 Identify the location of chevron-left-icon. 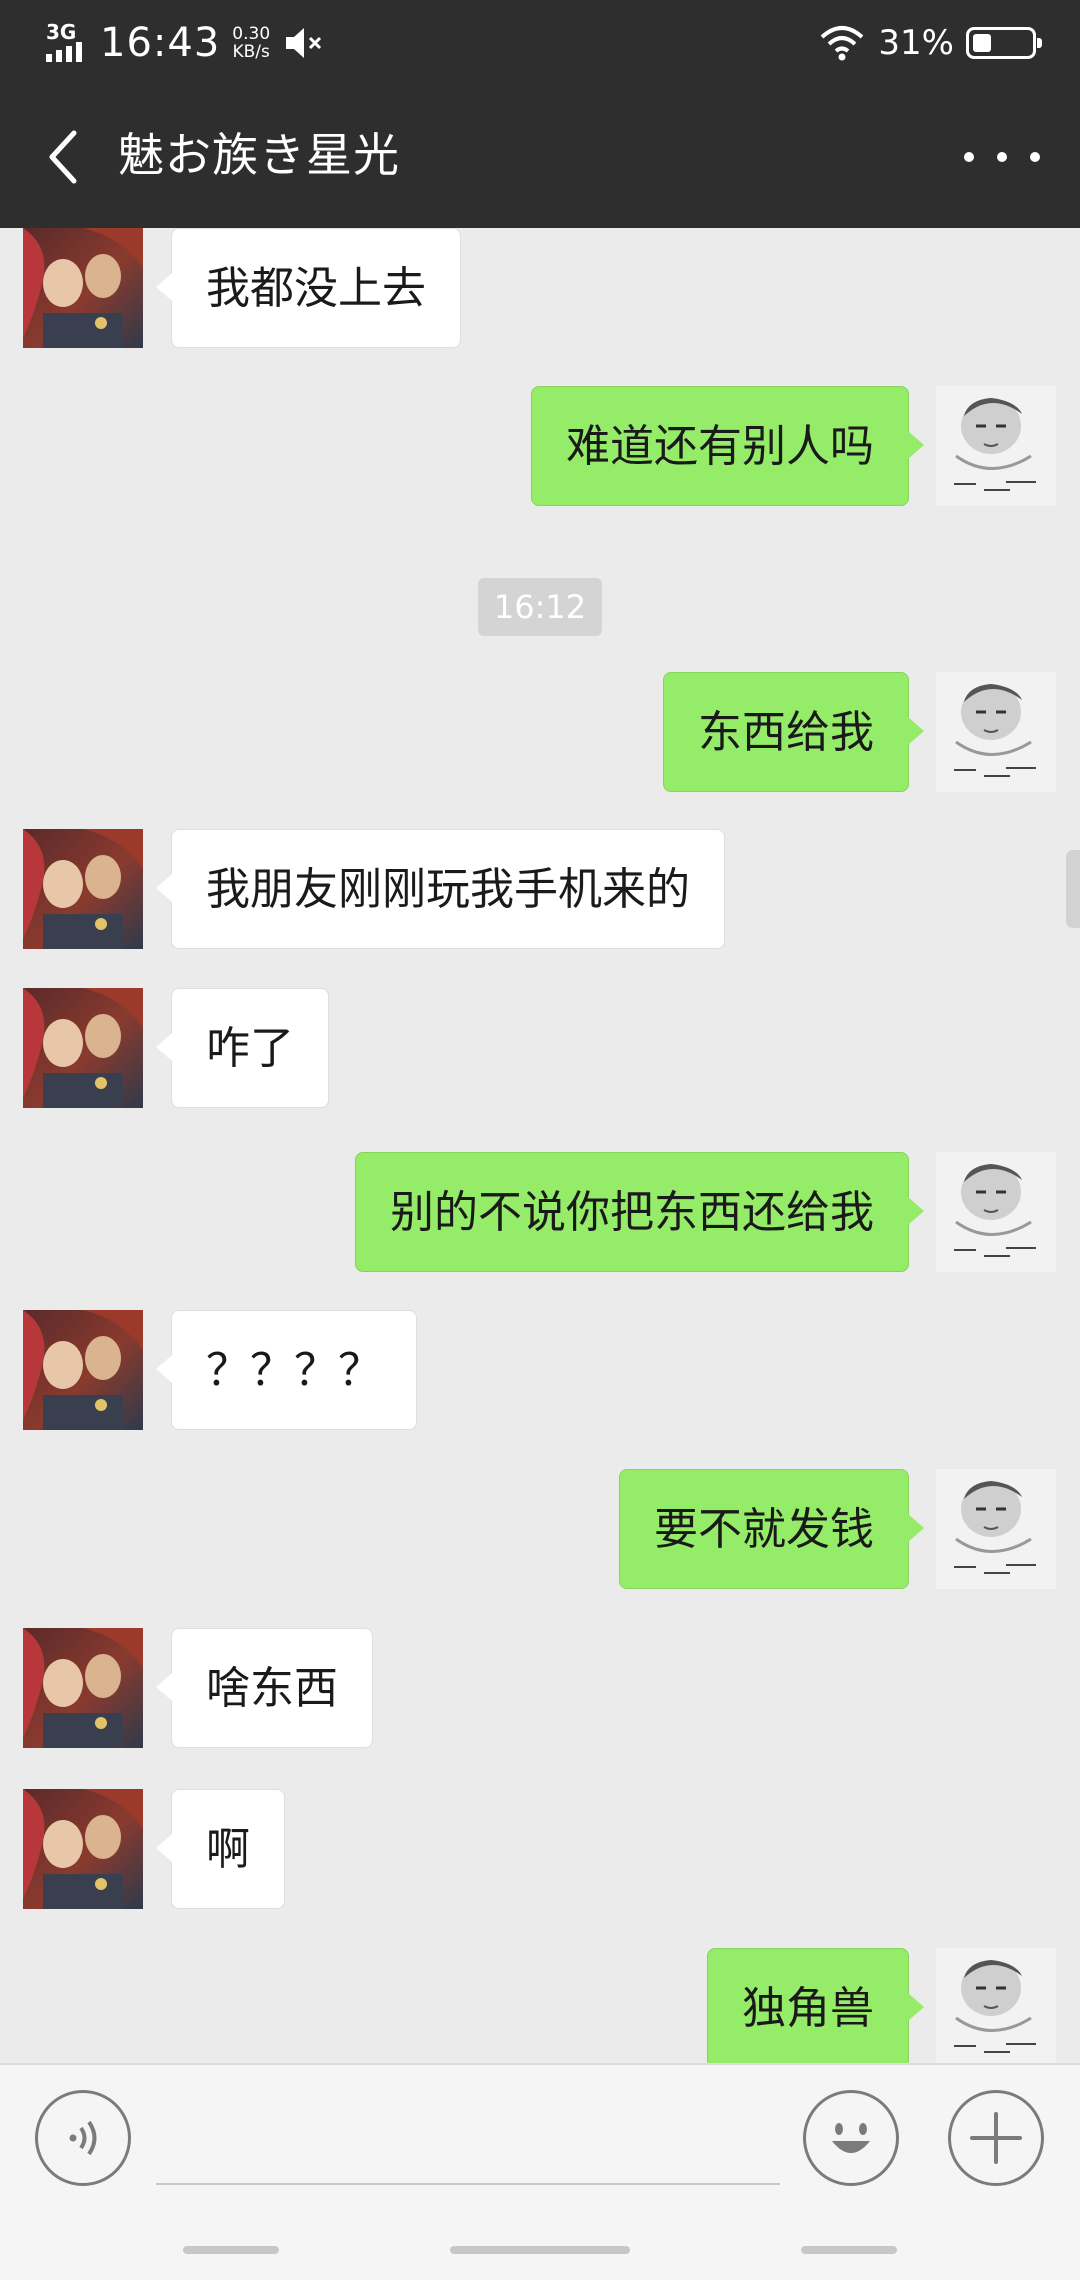
(63, 157).